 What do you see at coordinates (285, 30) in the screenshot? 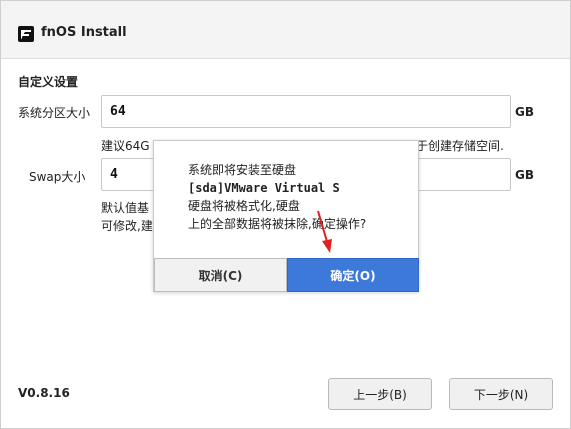
I see `title-bar: fnOS Install` at bounding box center [285, 30].